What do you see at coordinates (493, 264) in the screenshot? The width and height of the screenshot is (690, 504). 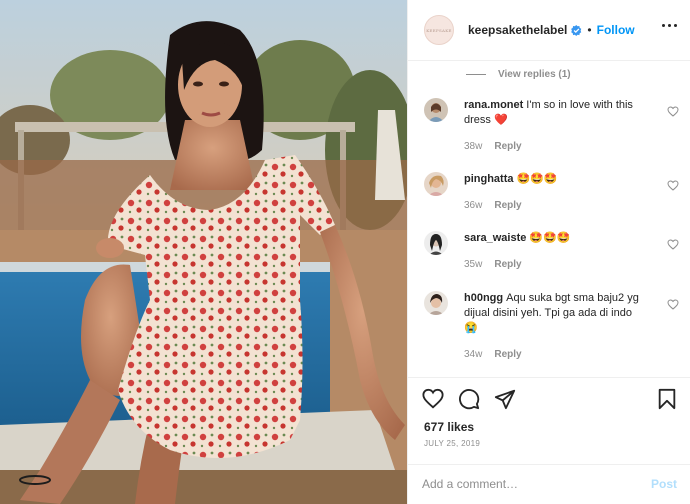 I see `comment-meta: 35w Reply` at bounding box center [493, 264].